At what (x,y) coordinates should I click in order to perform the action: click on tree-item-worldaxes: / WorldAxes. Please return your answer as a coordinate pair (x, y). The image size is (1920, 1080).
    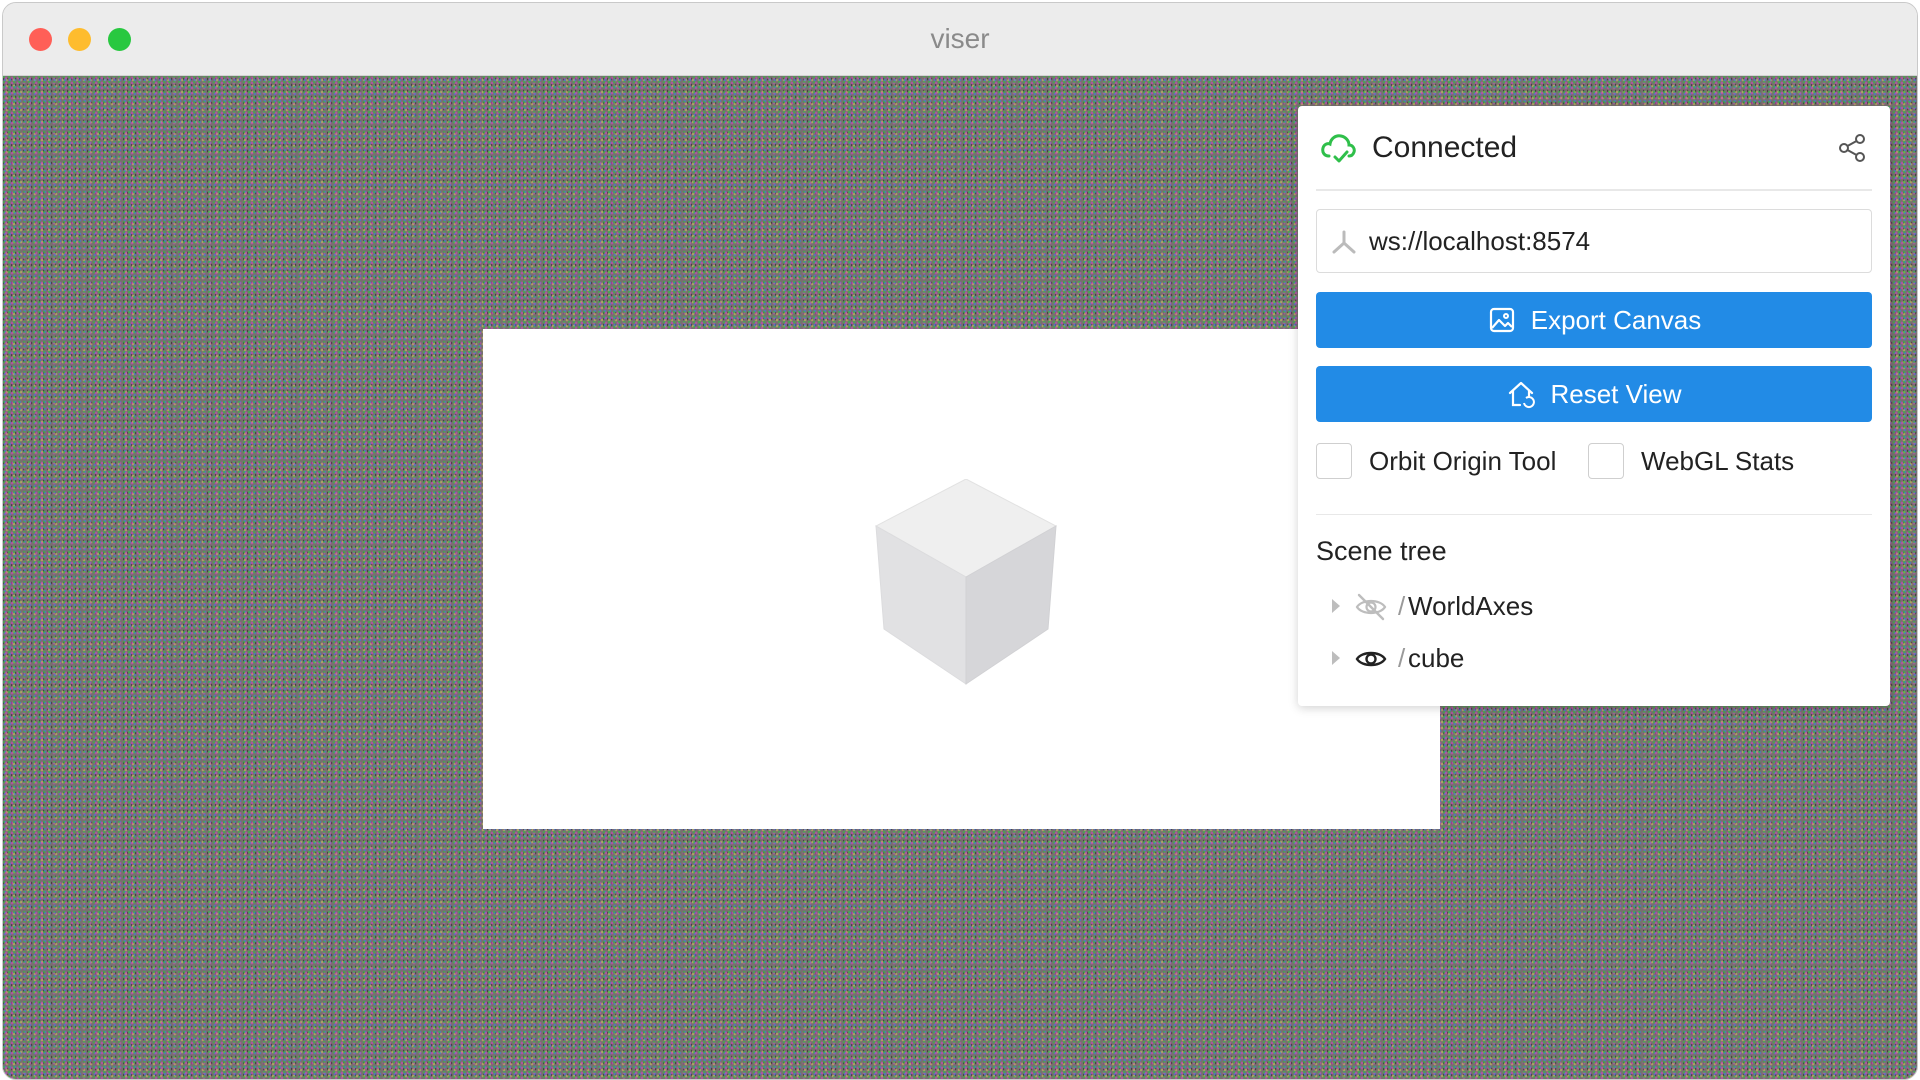
    Looking at the image, I should click on (1594, 607).